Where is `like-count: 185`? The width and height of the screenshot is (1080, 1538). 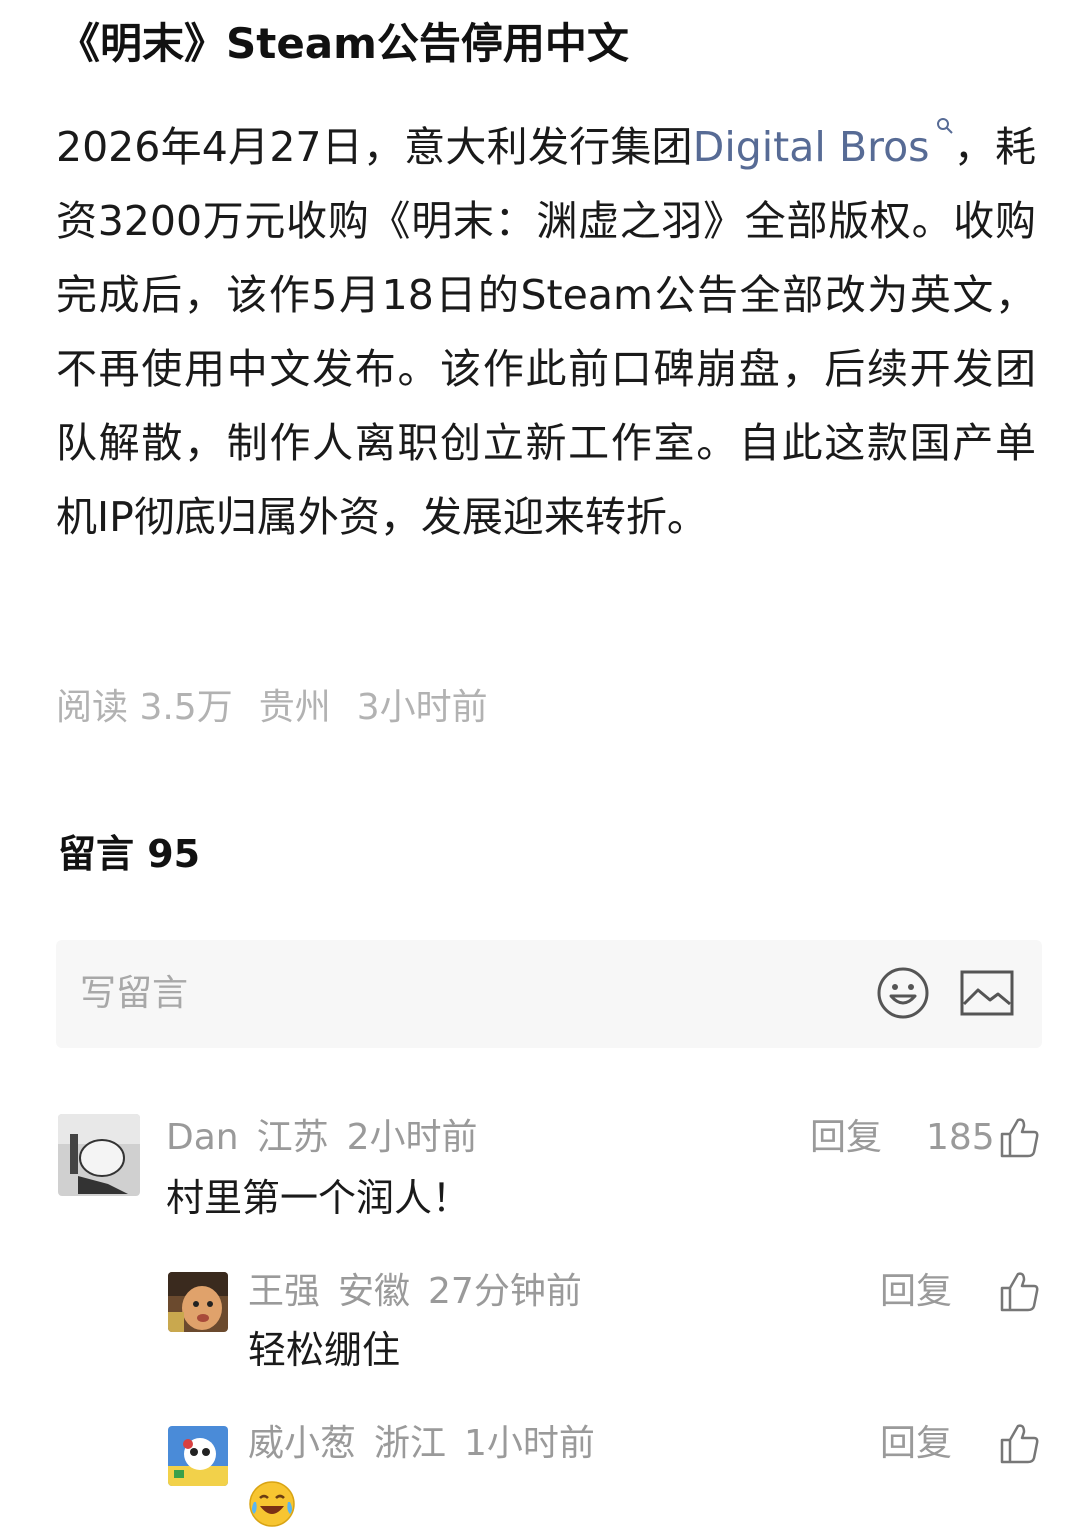
like-count: 185 is located at coordinates (960, 1137).